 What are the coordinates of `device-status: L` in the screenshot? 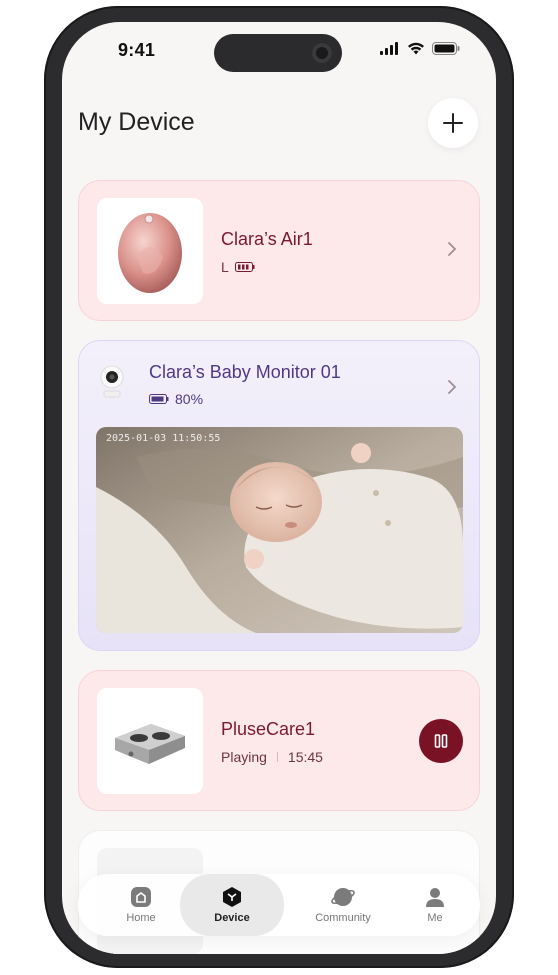 It's located at (238, 267).